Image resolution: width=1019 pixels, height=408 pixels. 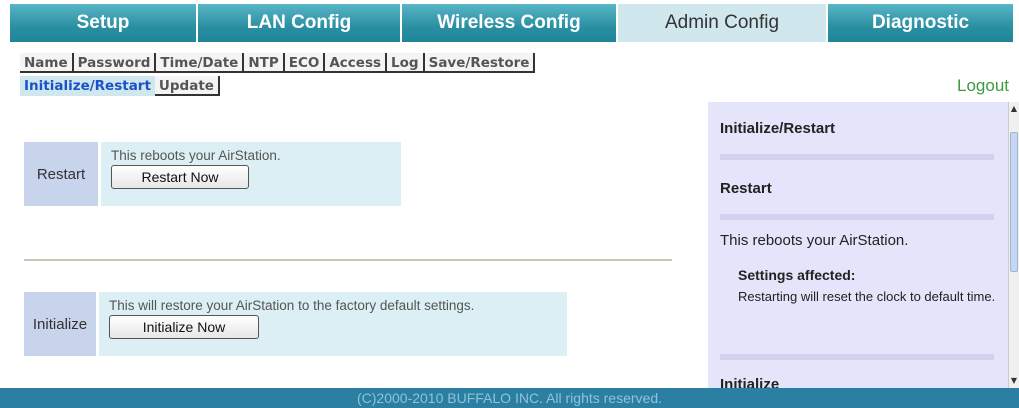 I want to click on scroll-up-arrow-icon: ▲, so click(x=1014, y=109).